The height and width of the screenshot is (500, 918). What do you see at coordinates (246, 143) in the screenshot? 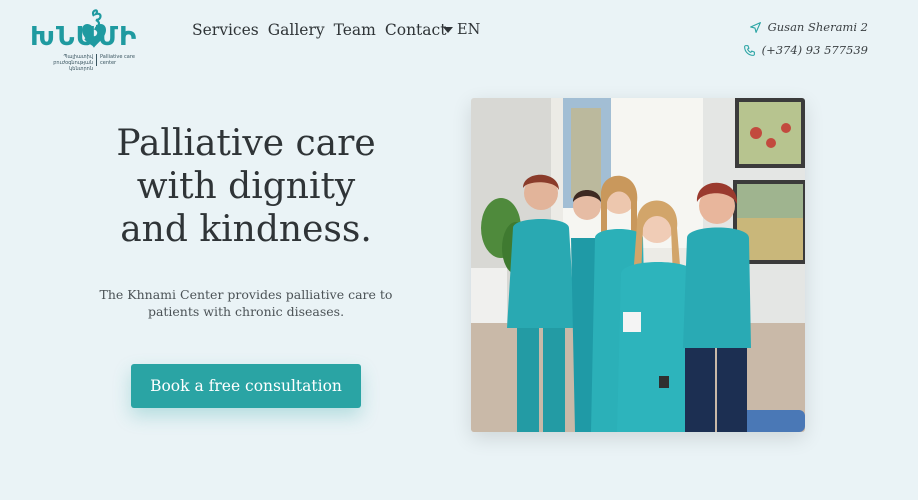
I see `hero-title-line-1: Palliative care` at bounding box center [246, 143].